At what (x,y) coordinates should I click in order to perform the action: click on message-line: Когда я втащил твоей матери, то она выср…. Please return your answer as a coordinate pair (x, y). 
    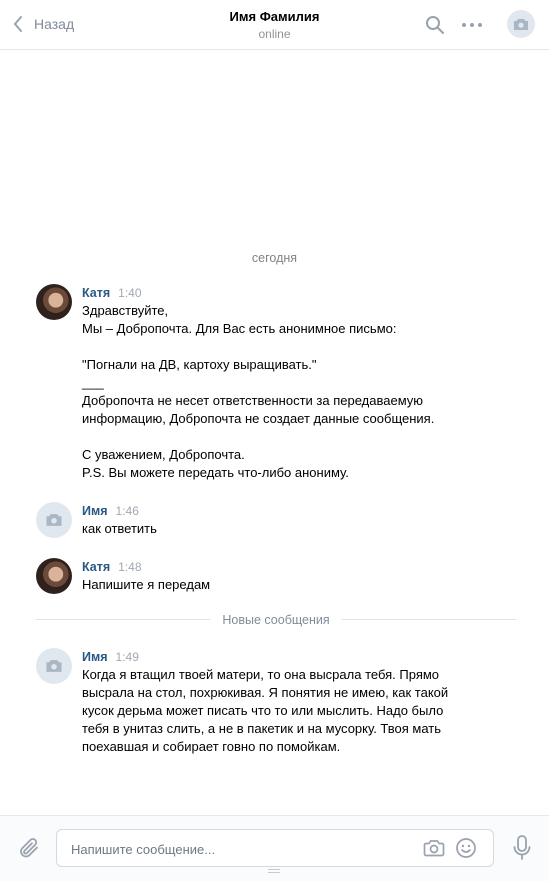
    Looking at the image, I should click on (261, 674).